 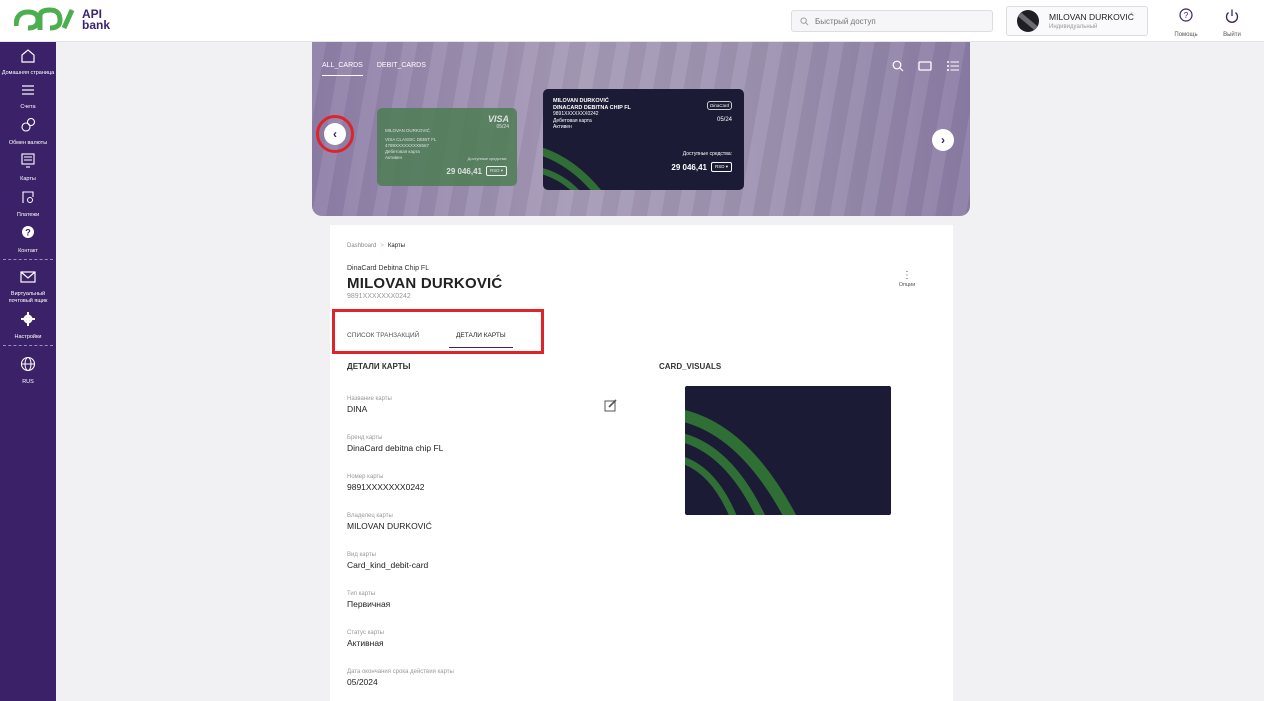 I want to click on sidebar-item-label: Обмен валюты, so click(x=28, y=143).